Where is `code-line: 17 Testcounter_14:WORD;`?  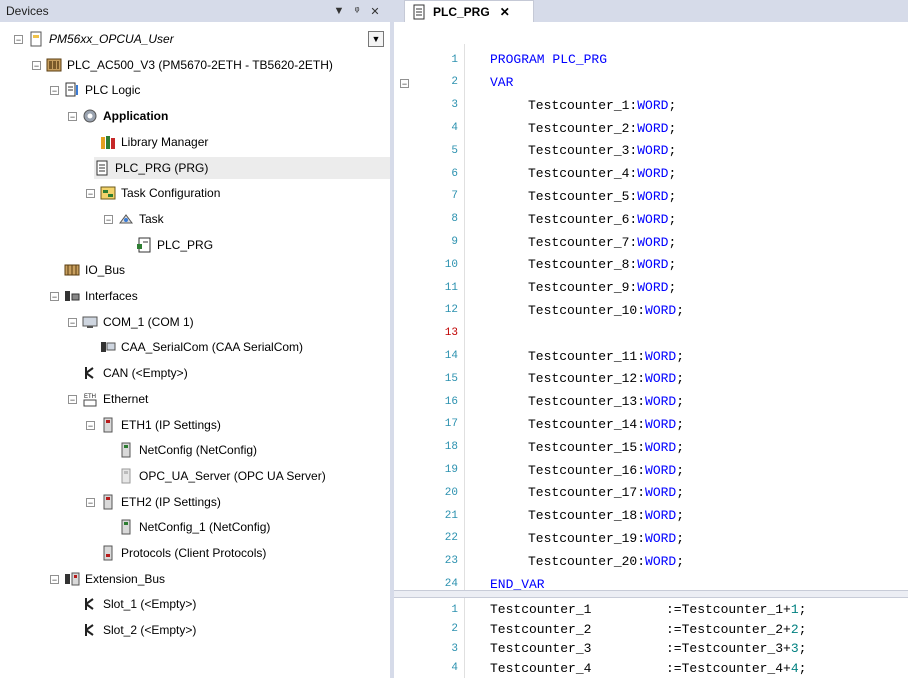
code-line: 17 Testcounter_14:WORD; is located at coordinates (651, 424).